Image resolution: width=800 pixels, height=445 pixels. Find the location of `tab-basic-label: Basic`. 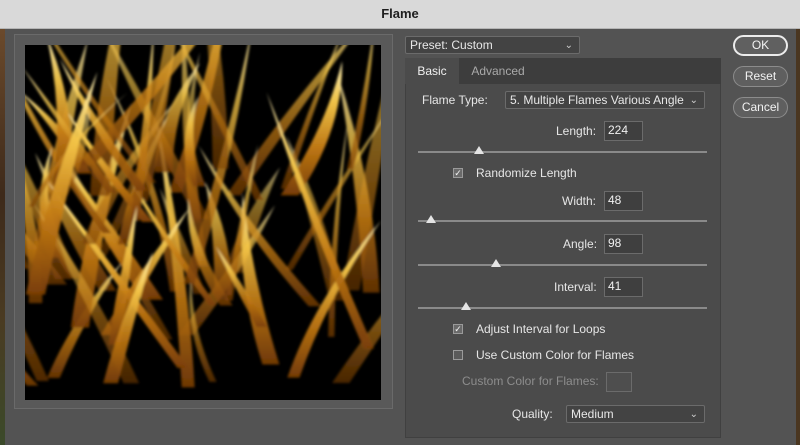

tab-basic-label: Basic is located at coordinates (432, 71).